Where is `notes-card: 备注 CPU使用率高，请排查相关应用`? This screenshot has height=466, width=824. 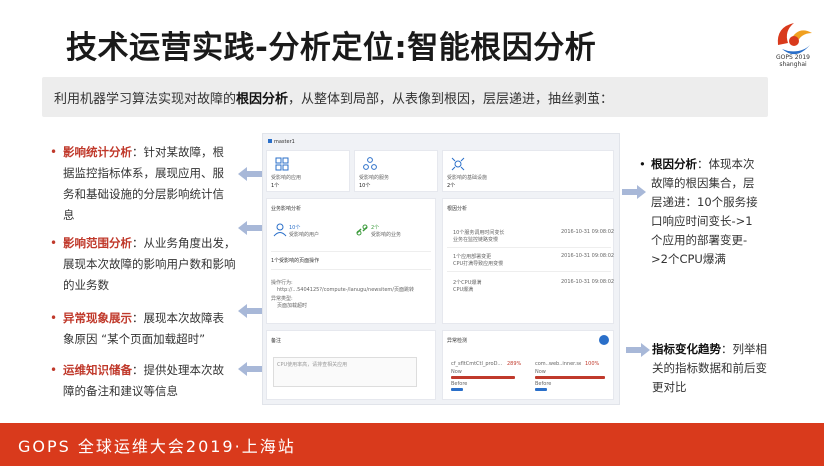
notes-card: 备注 CPU使用率高，请排查相关应用 is located at coordinates (351, 365).